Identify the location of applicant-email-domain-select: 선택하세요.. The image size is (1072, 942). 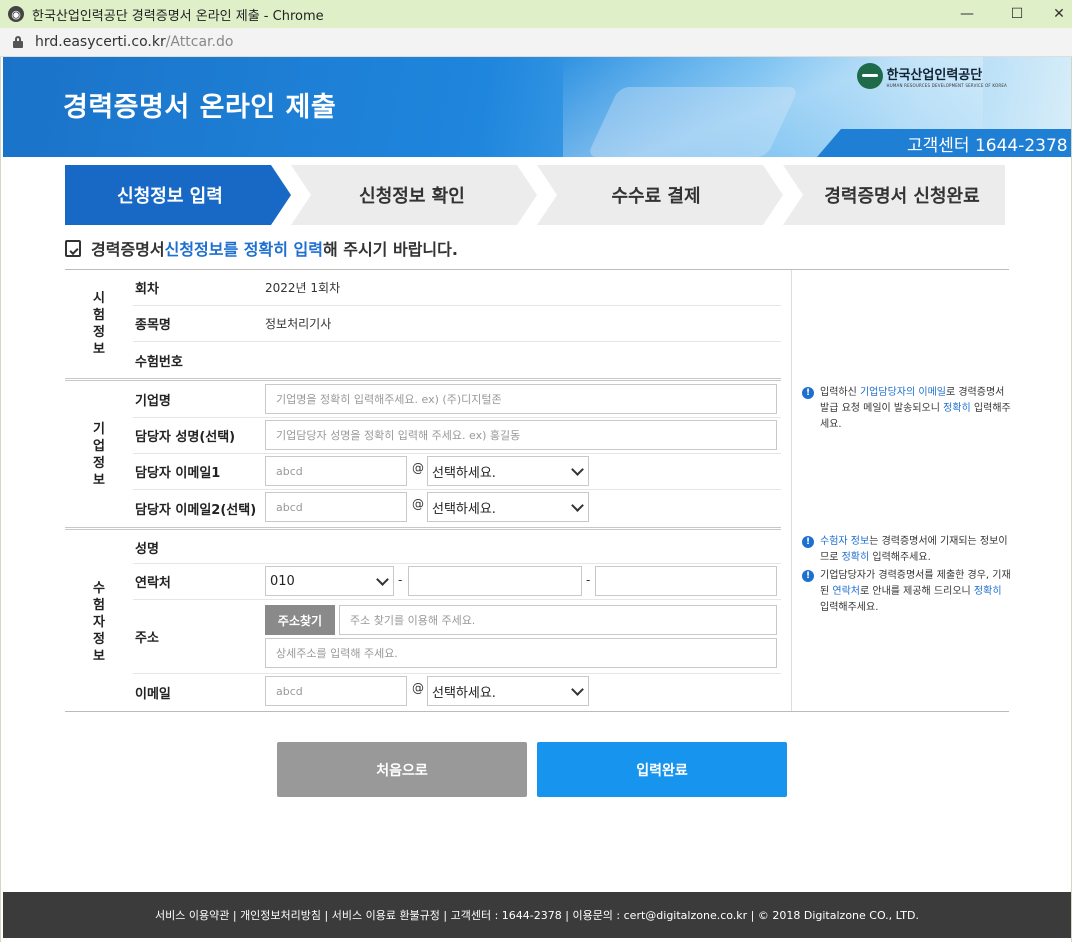
(508, 691).